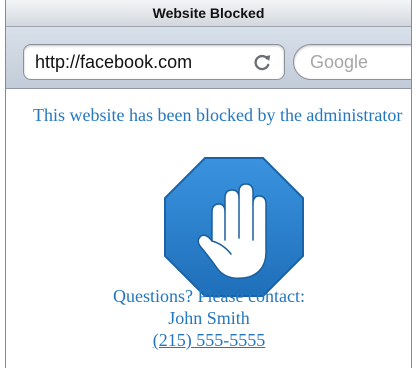  What do you see at coordinates (208, 13) in the screenshot?
I see `window-title: Website Blocked` at bounding box center [208, 13].